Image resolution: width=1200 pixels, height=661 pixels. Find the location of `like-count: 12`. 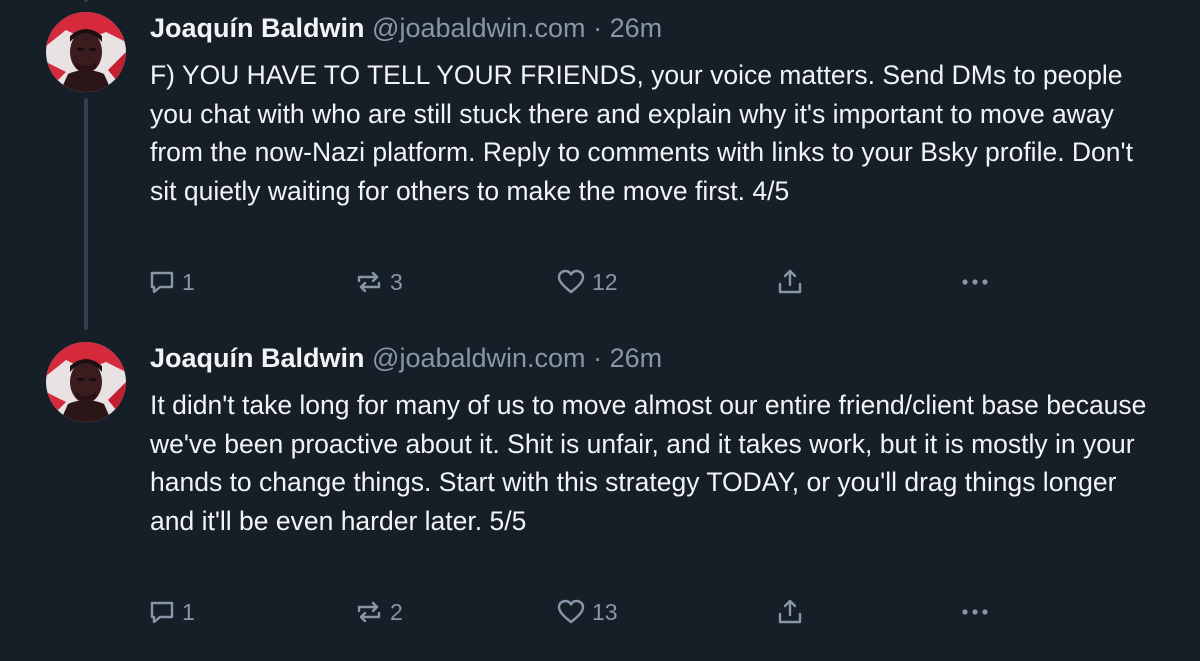

like-count: 12 is located at coordinates (605, 281).